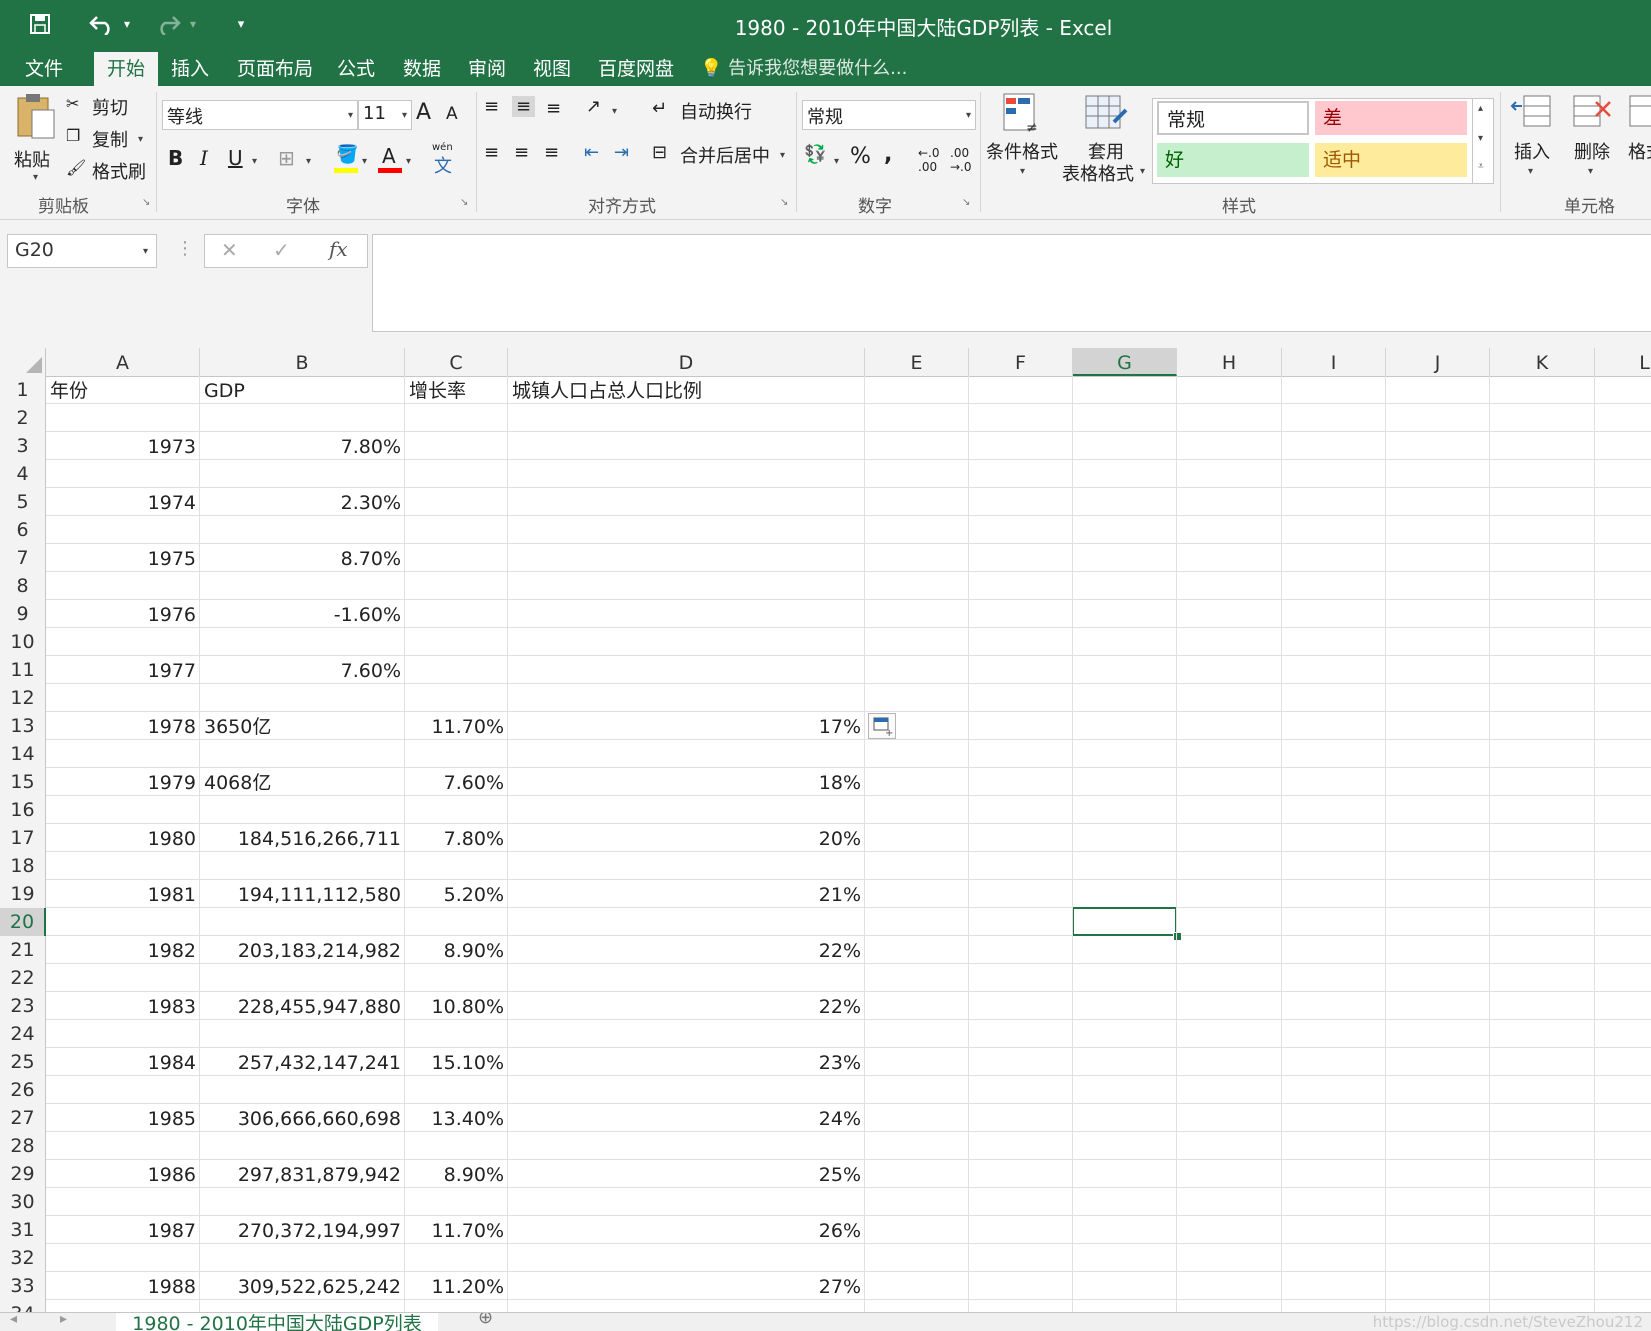 Image resolution: width=1651 pixels, height=1331 pixels. Describe the element at coordinates (1637, 140) in the screenshot. I see `format-cells-button: 格式` at that location.